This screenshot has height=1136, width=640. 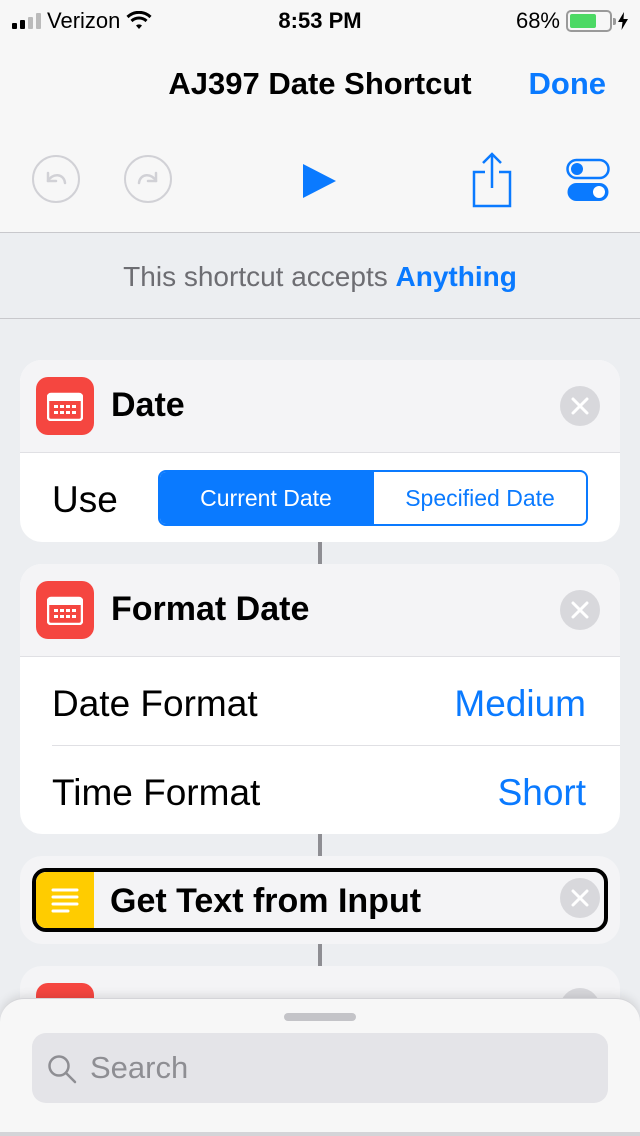 What do you see at coordinates (588, 179) in the screenshot?
I see `settings-toggles-icon` at bounding box center [588, 179].